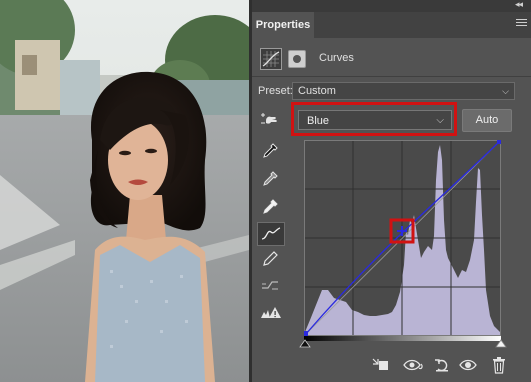 This screenshot has height=382, width=531. I want to click on preset-label: Preset:, so click(275, 91).